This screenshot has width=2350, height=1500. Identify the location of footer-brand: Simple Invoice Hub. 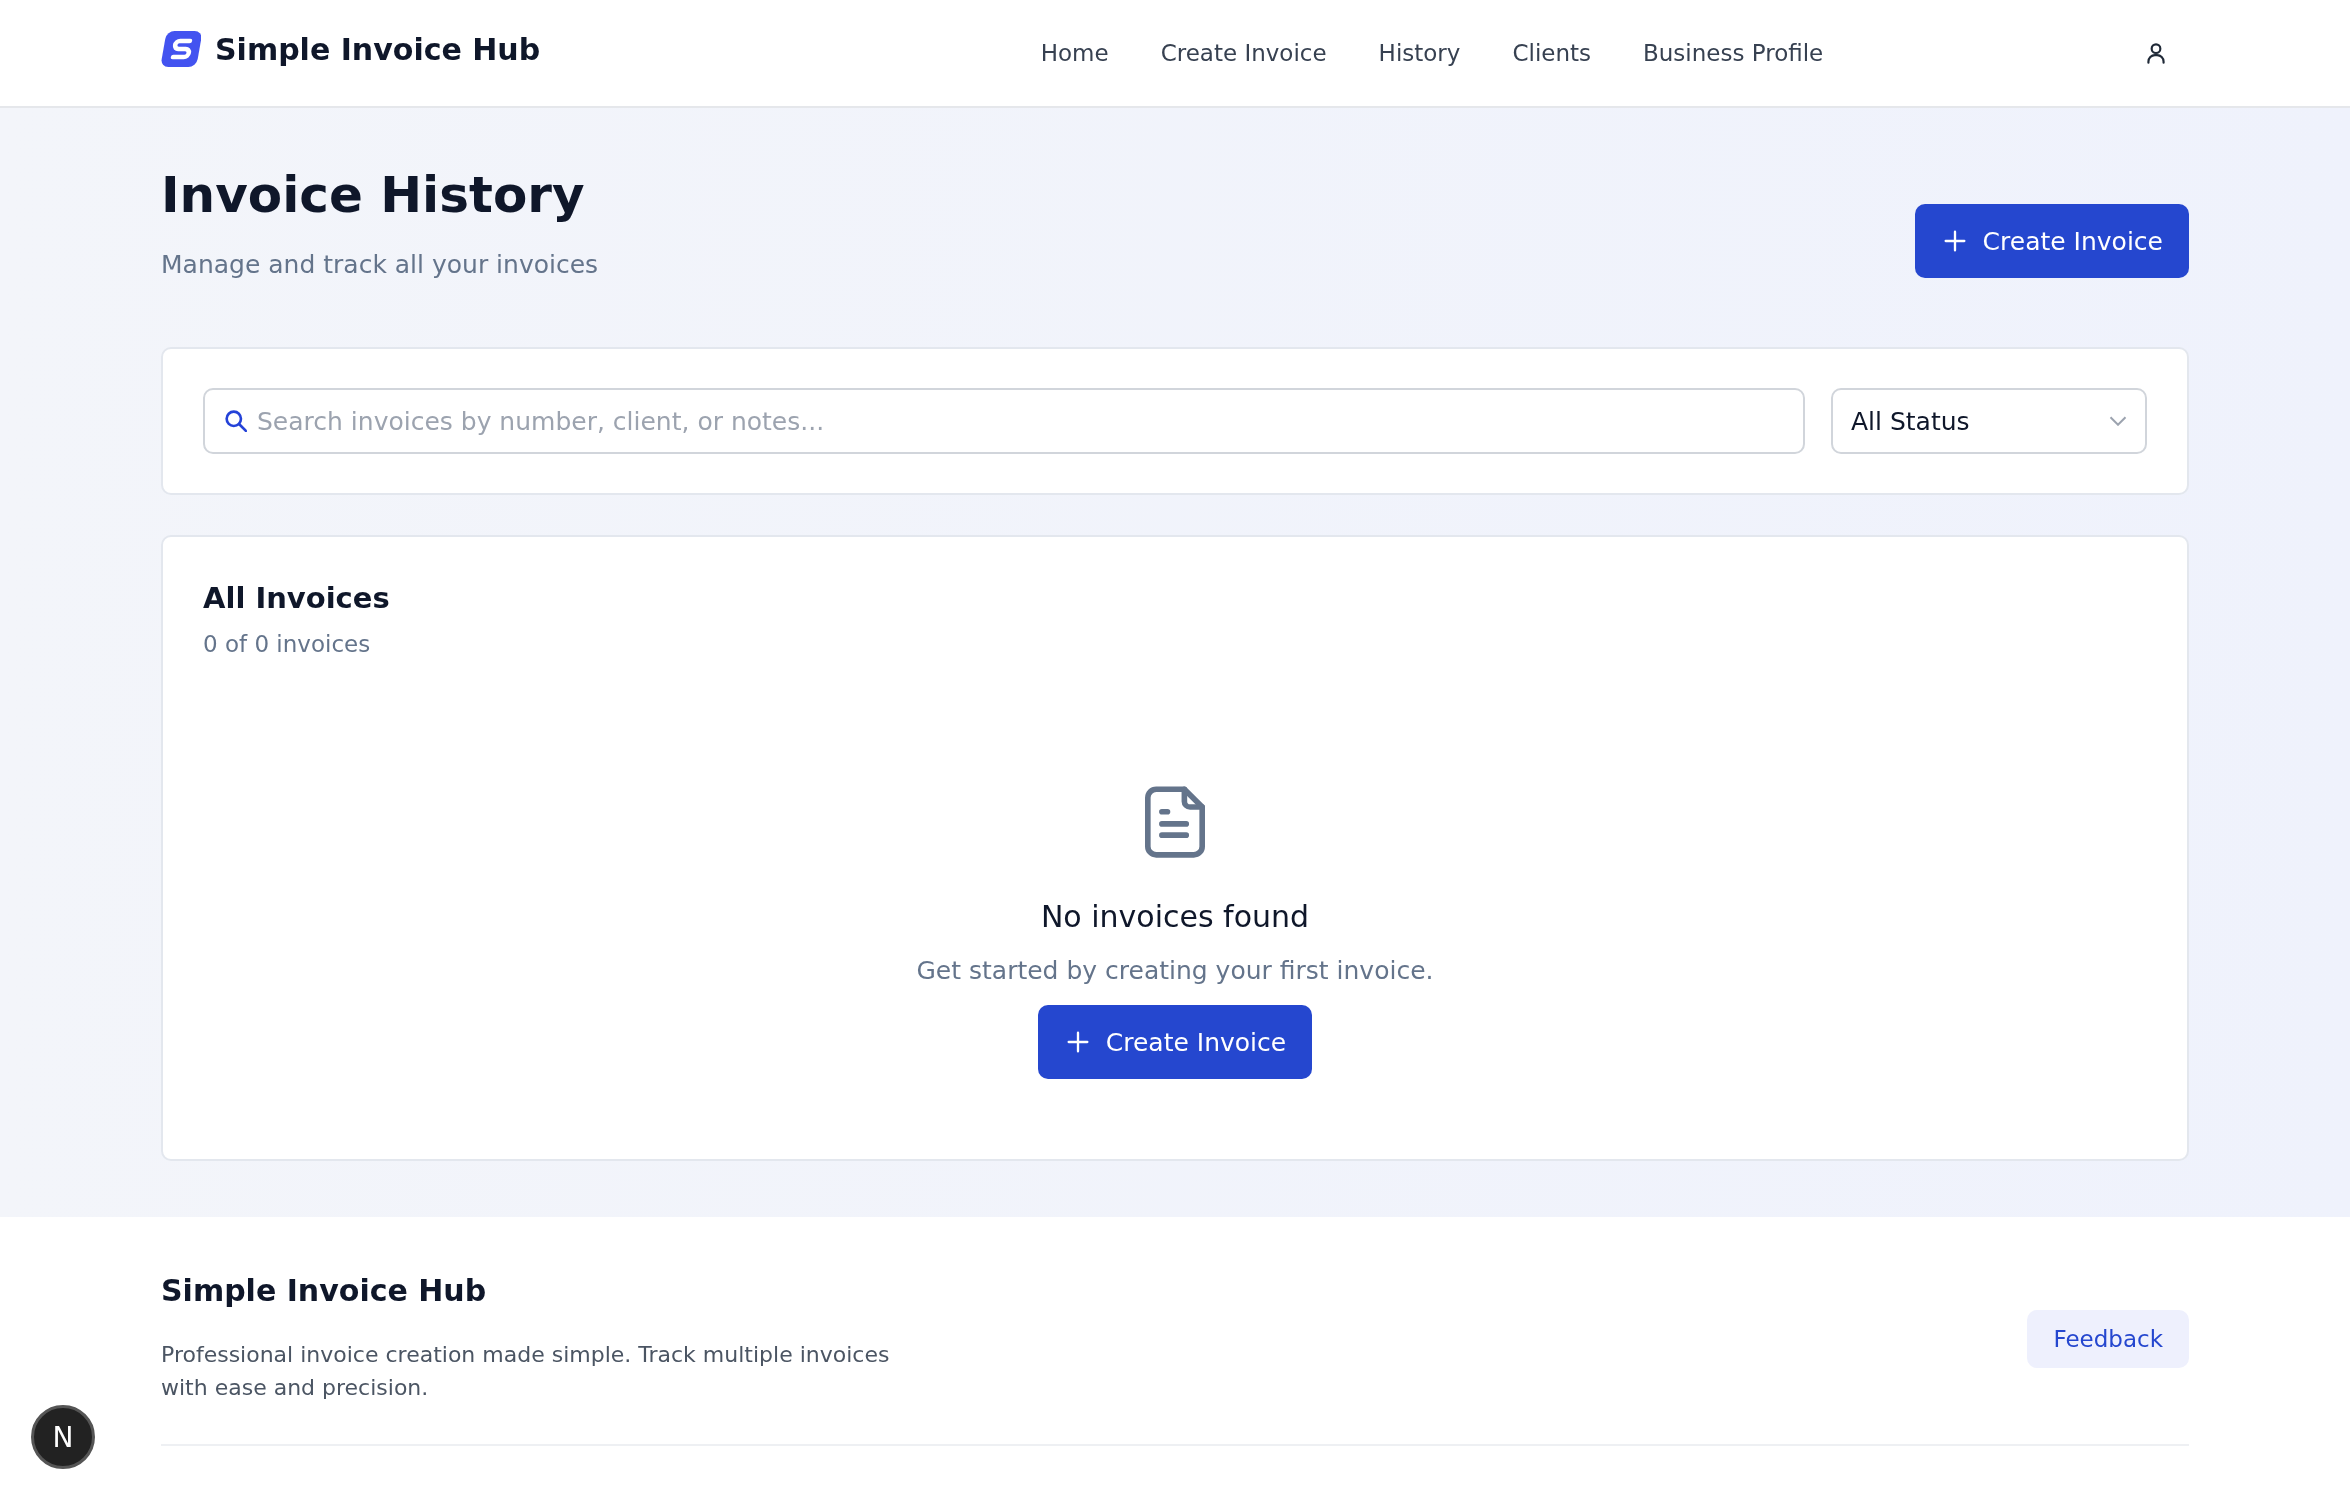
(324, 1290).